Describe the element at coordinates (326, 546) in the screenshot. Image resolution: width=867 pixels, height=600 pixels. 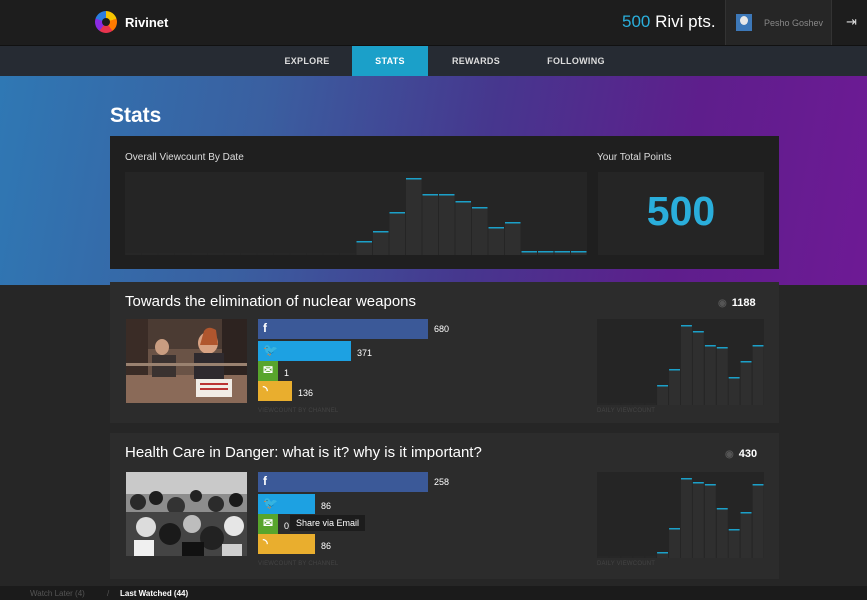
I see `rss-value: 86` at that location.